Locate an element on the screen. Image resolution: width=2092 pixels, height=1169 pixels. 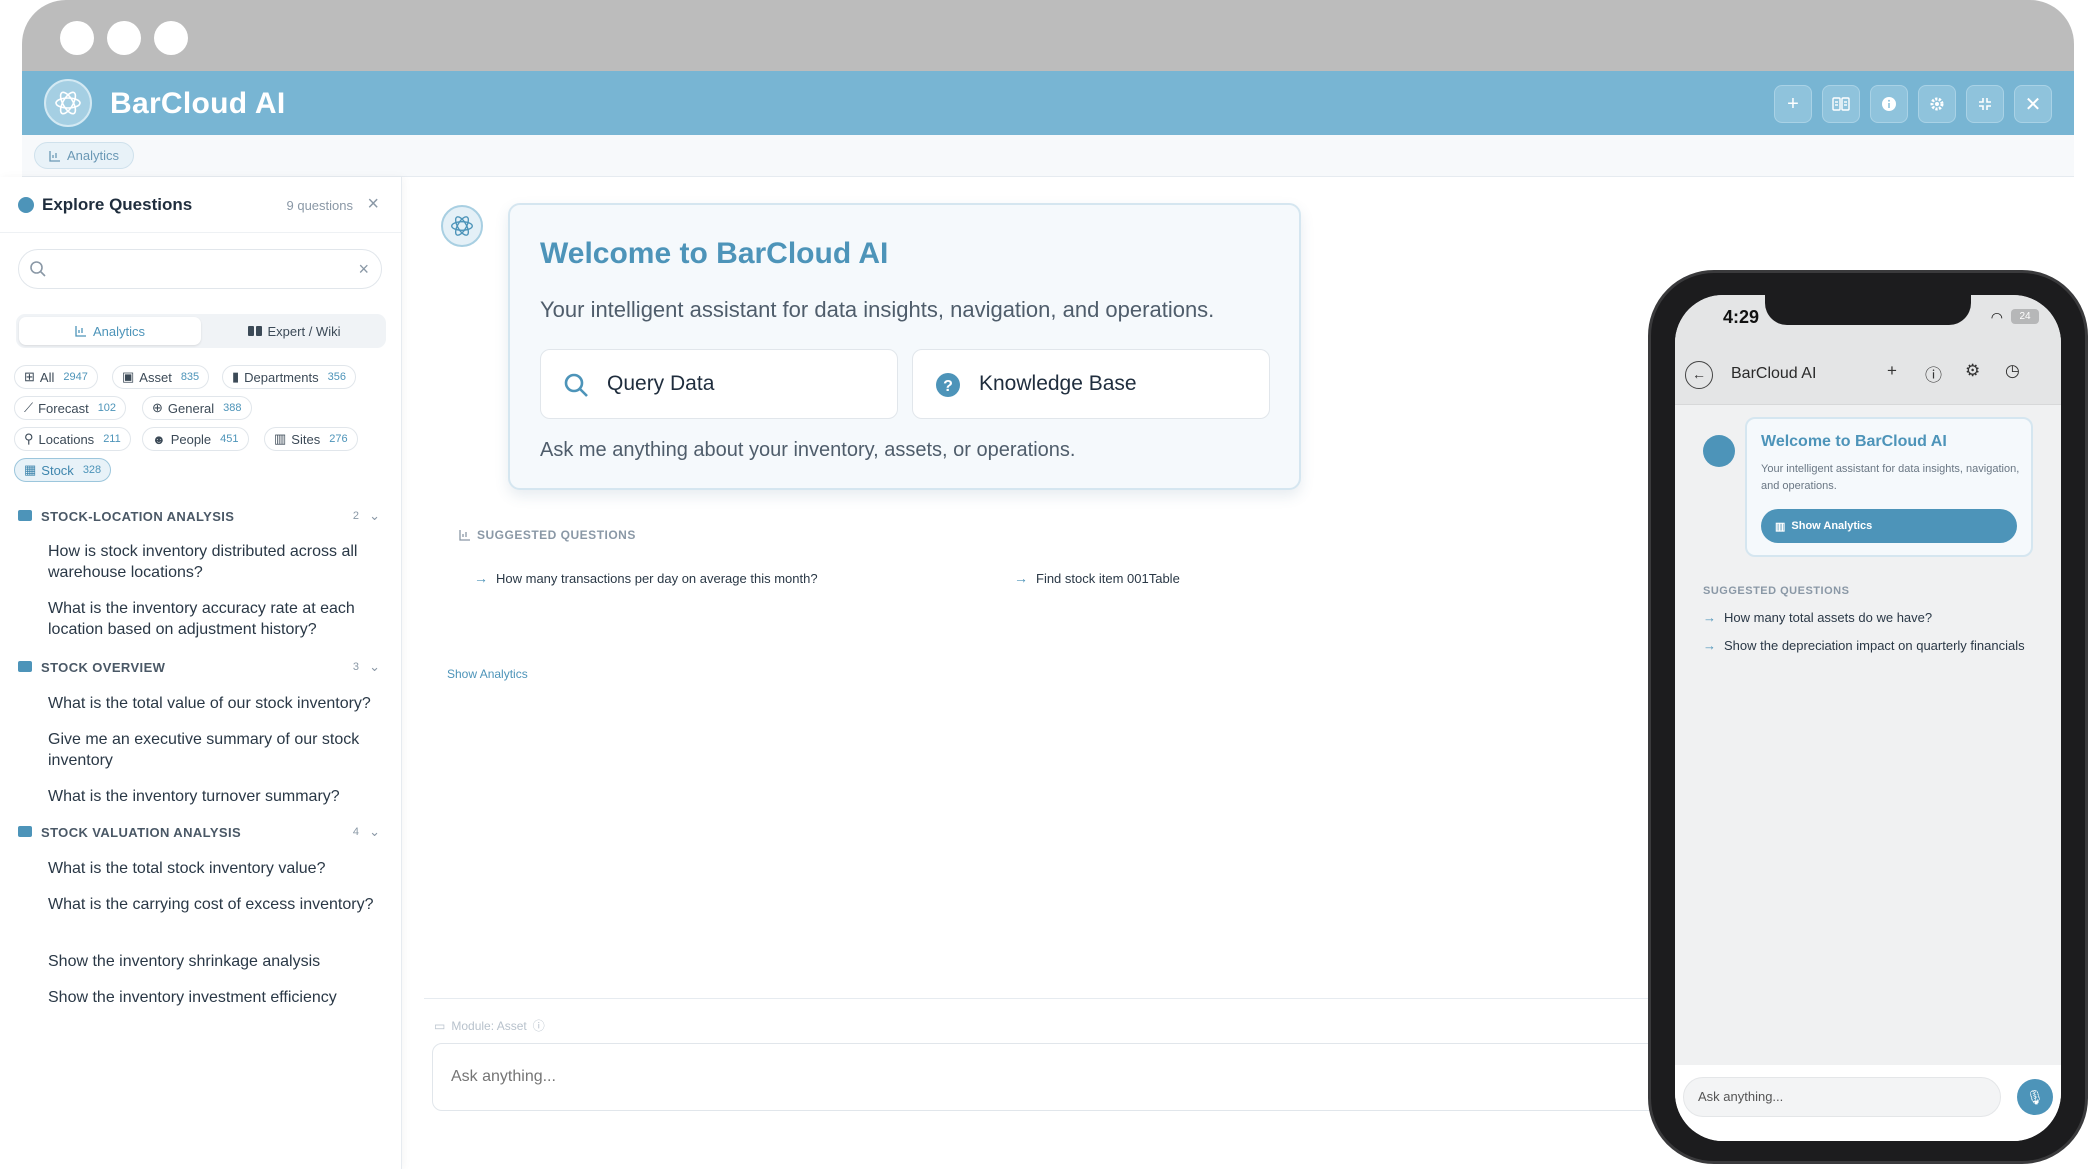
back-icon: ← is located at coordinates (1699, 375).